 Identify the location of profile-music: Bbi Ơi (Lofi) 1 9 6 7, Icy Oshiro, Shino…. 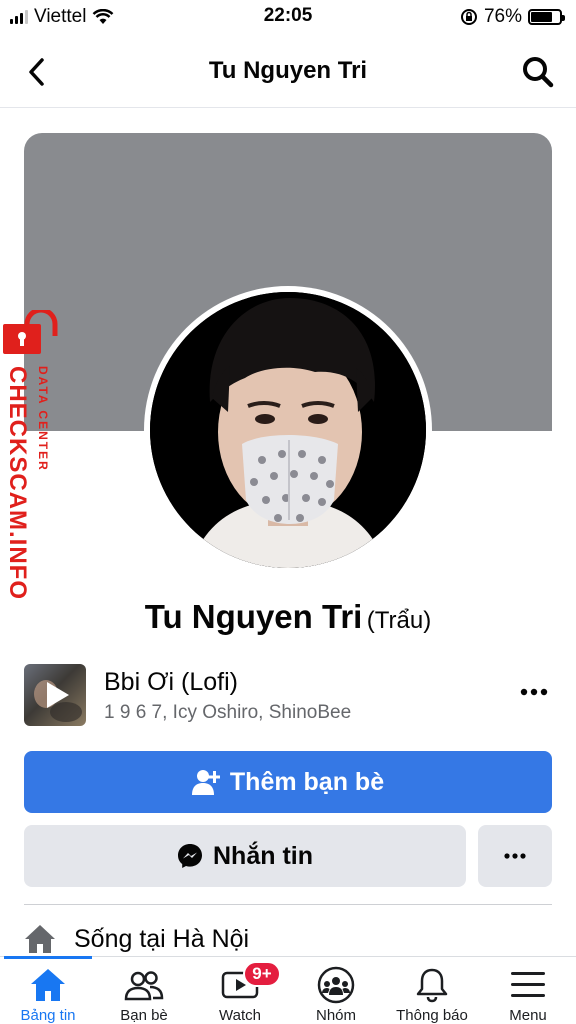
(288, 695).